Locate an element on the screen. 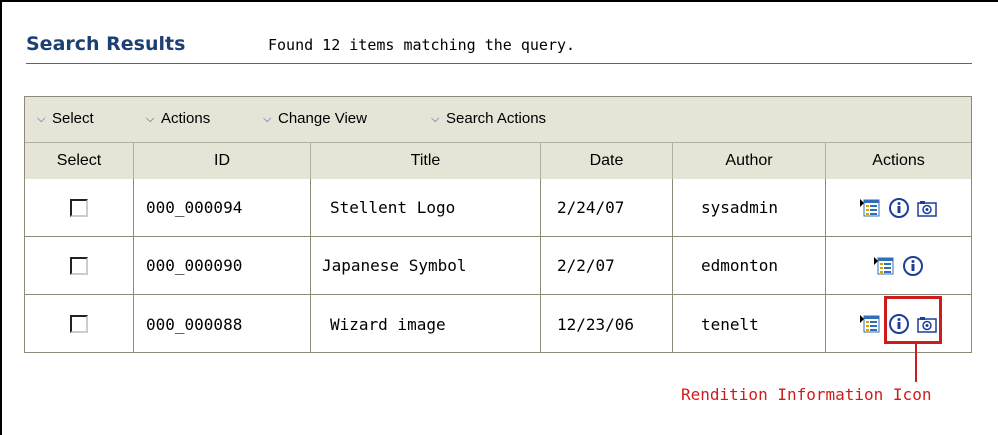 This screenshot has height=435, width=998. rendition-icon-highlight-box is located at coordinates (913, 320).